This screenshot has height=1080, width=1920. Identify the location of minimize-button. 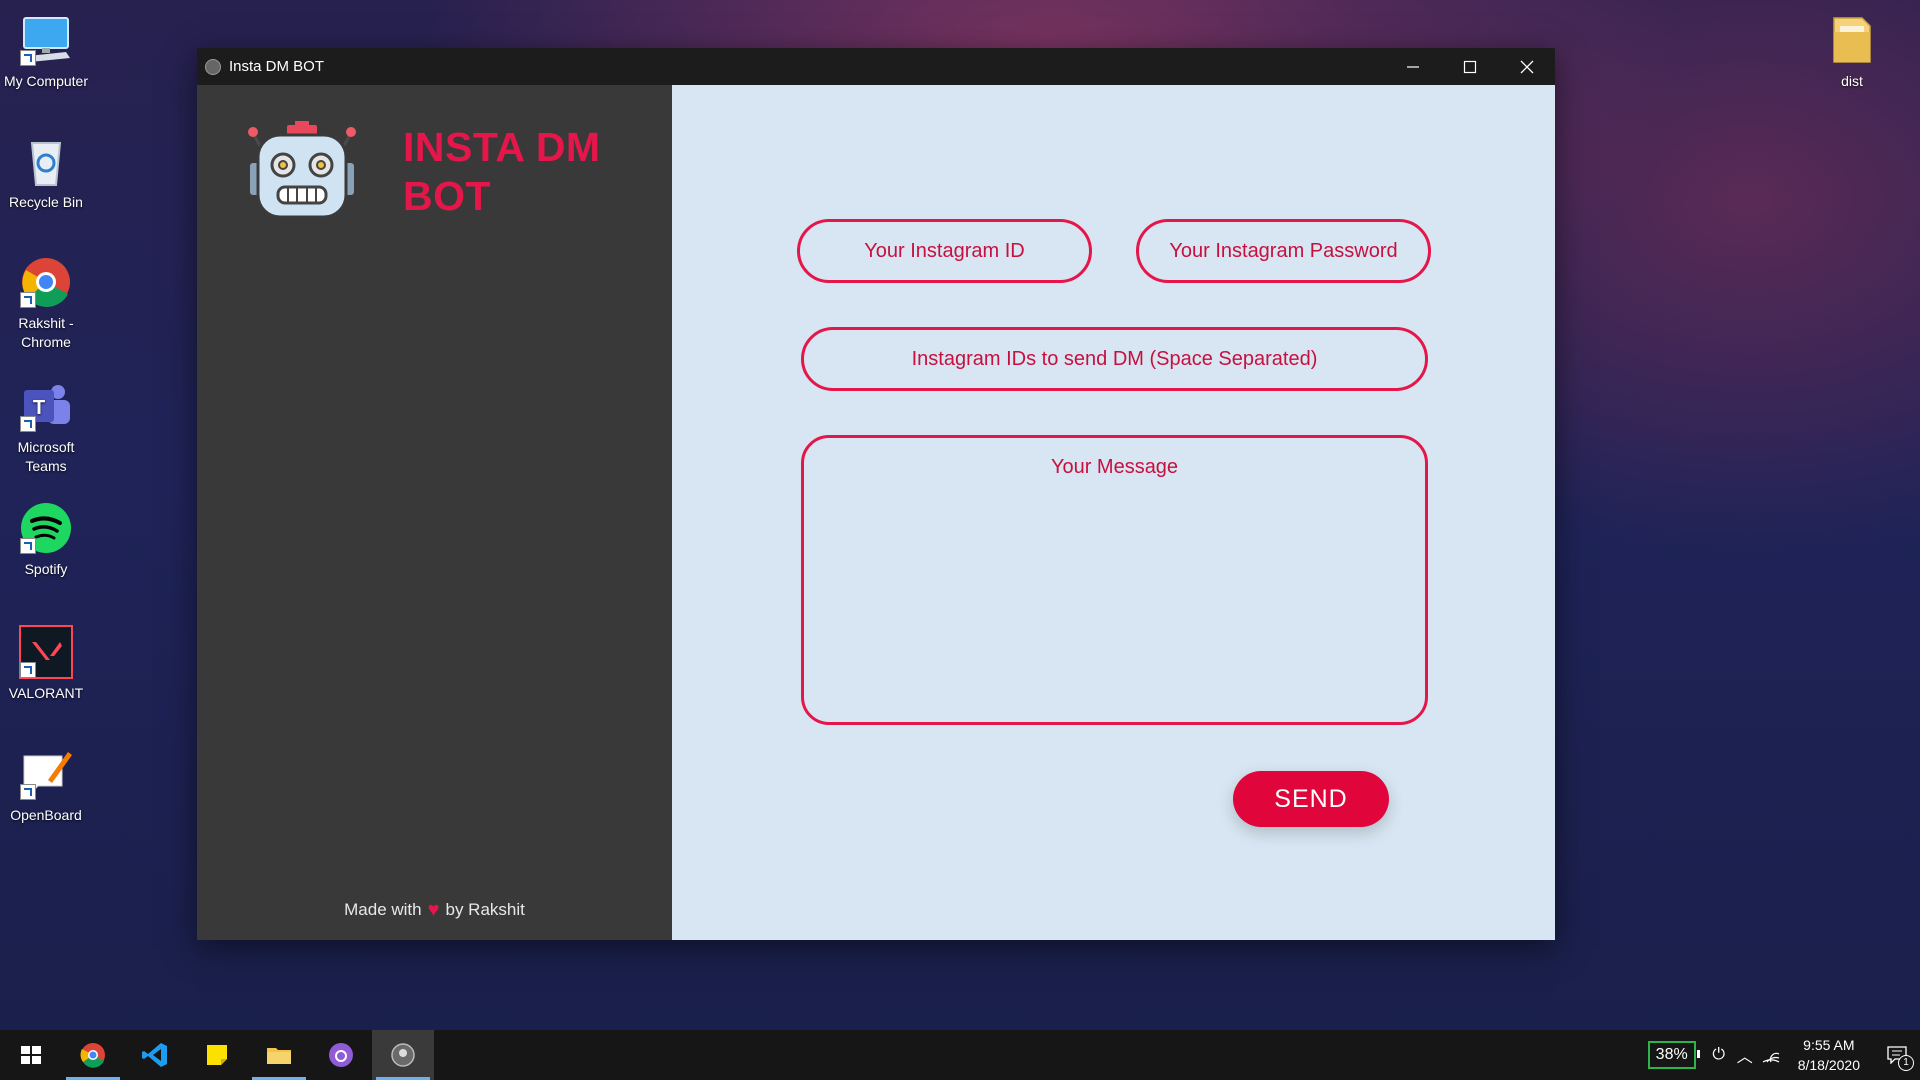
(1412, 66).